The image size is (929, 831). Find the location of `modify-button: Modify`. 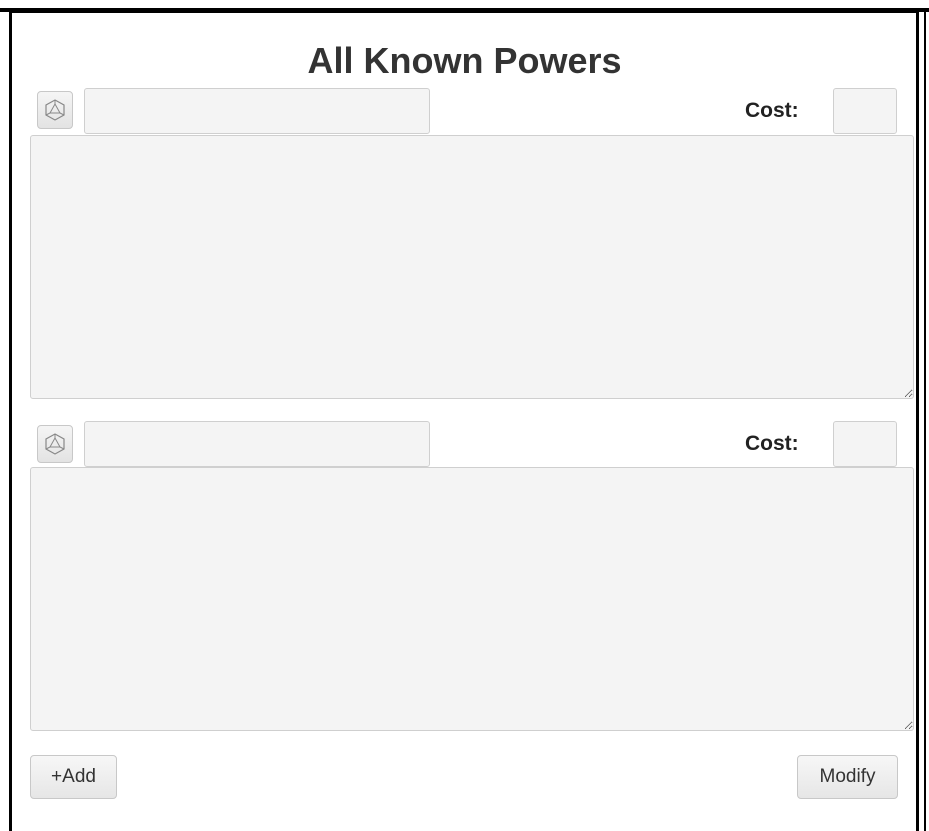

modify-button: Modify is located at coordinates (847, 777).